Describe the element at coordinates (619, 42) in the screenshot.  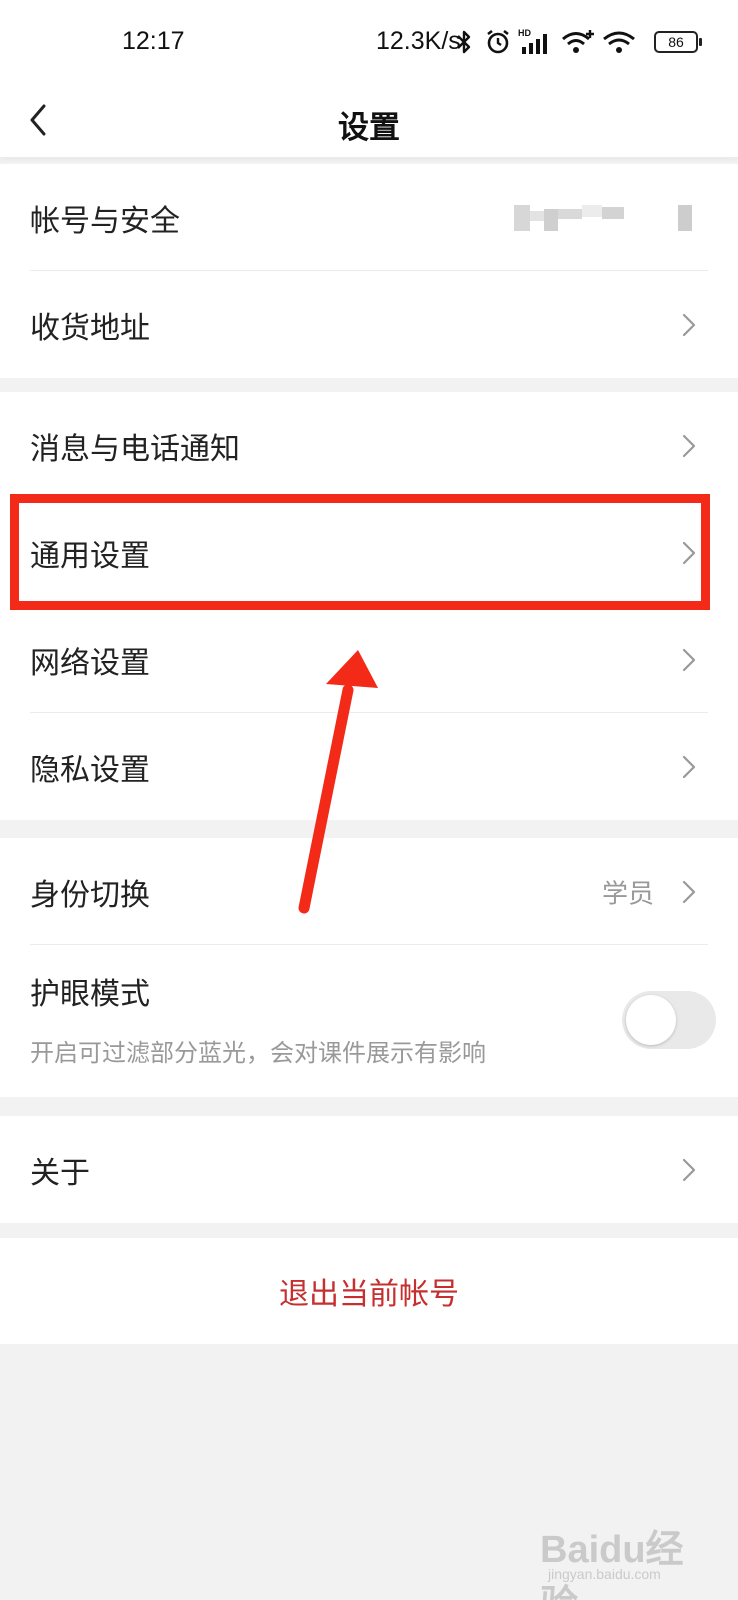
I see `wifi-icon` at that location.